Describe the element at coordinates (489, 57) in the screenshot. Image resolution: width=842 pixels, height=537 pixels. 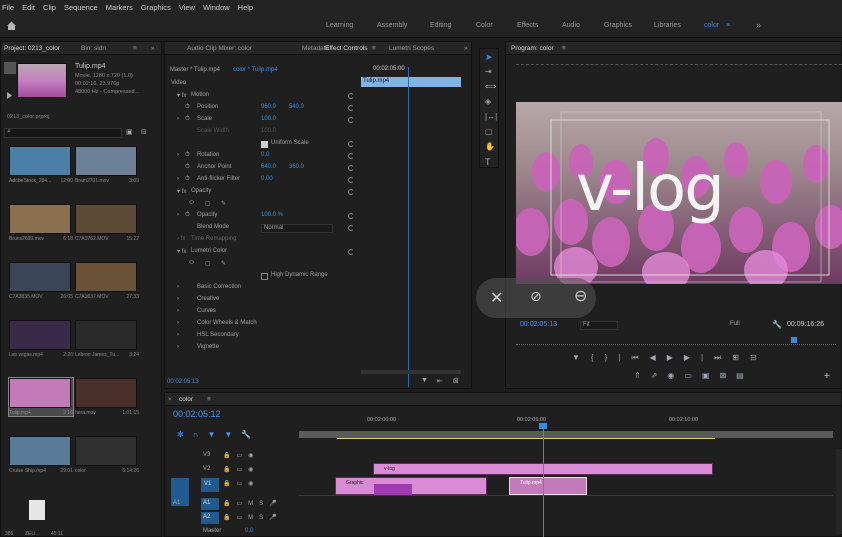
I see `selection-tool-icon: ➤` at that location.